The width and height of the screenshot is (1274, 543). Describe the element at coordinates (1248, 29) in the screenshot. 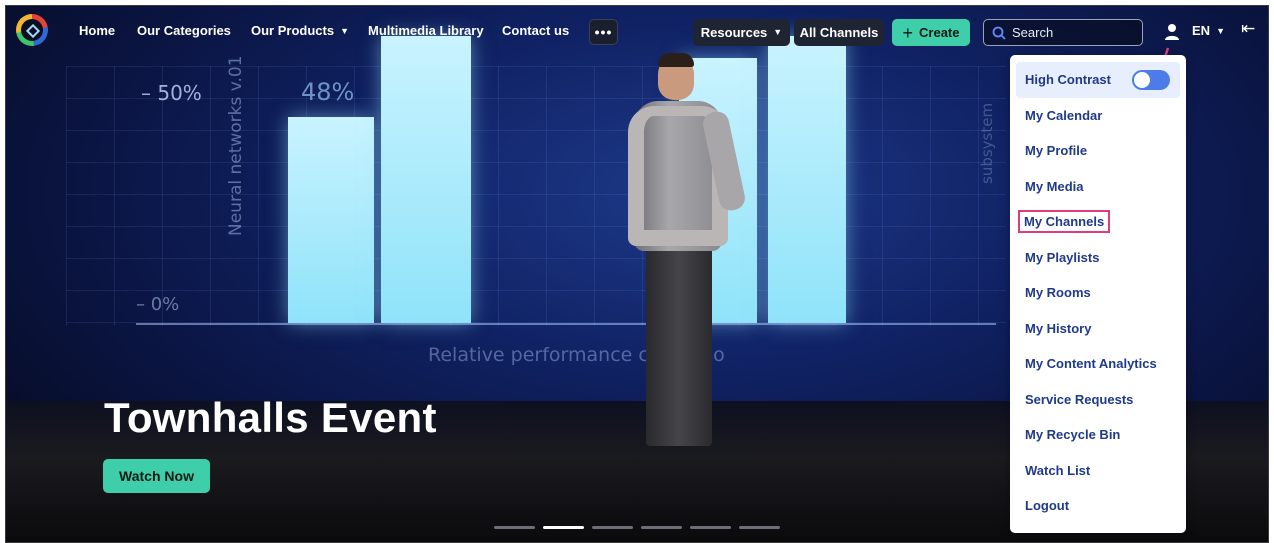

I see `collapse-icon: ⇤` at that location.